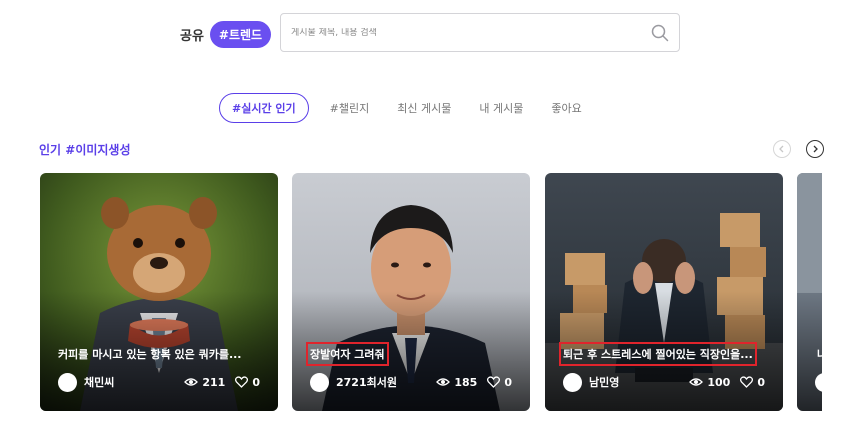 This screenshot has height=433, width=850. Describe the element at coordinates (347, 354) in the screenshot. I see `card-title: 장발여자 그려줘` at that location.